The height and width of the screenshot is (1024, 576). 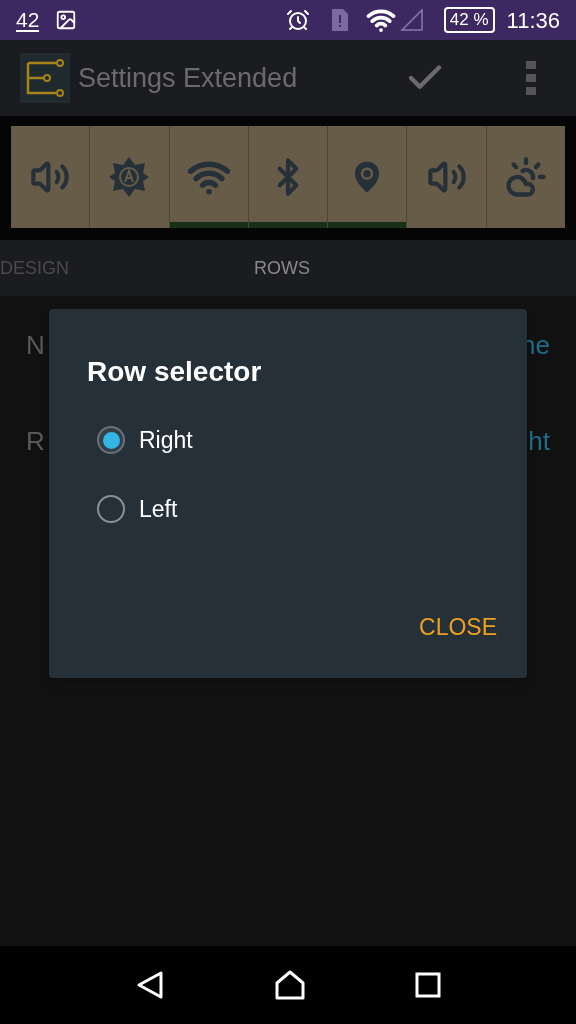 I want to click on app-title: Settings Extended, so click(x=188, y=78).